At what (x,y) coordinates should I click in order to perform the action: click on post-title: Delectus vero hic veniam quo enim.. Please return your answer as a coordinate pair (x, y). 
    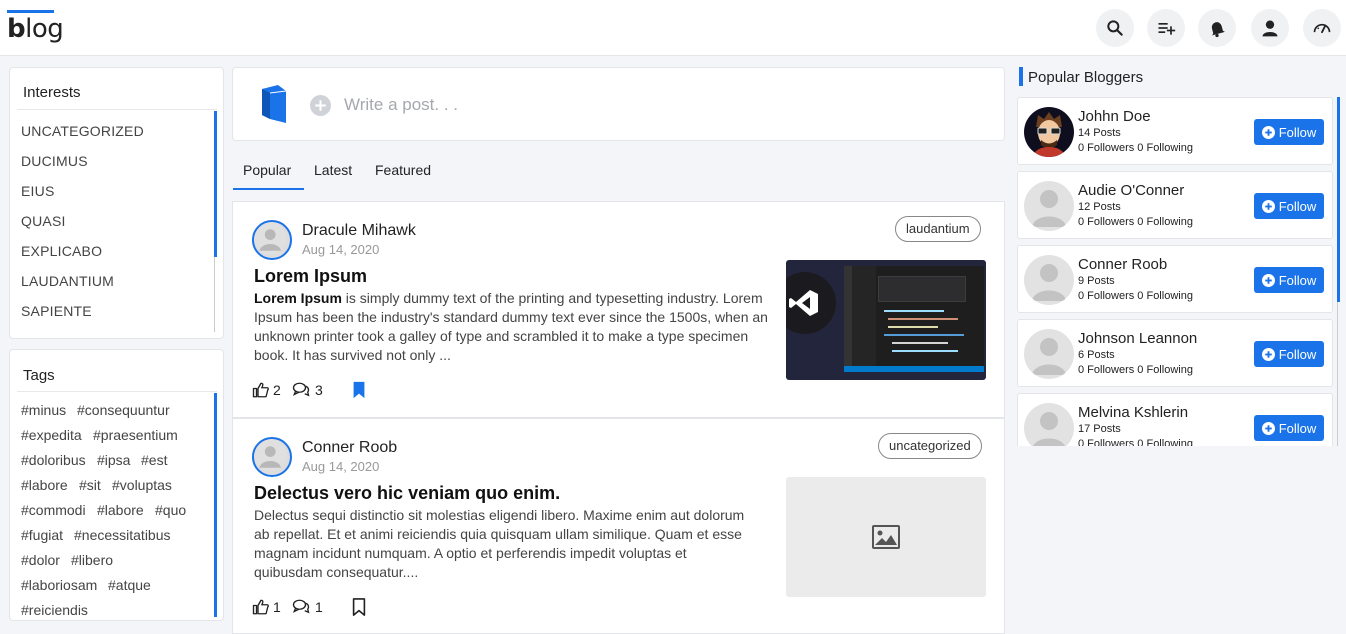
    Looking at the image, I should click on (407, 493).